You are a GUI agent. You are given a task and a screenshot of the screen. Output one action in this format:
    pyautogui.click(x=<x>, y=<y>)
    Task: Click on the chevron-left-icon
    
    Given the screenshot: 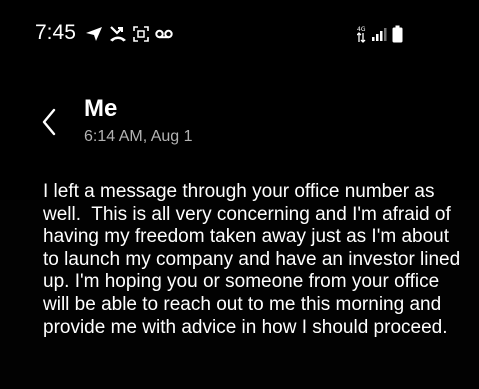 What is the action you would take?
    pyautogui.click(x=49, y=122)
    